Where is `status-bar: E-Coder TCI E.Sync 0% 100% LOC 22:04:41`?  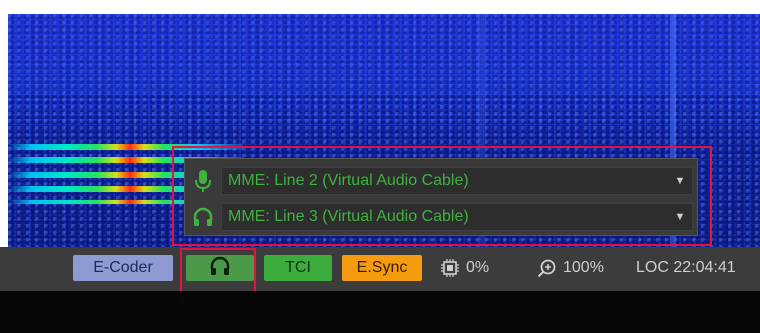 status-bar: E-Coder TCI E.Sync 0% 100% LOC 22:04:41 is located at coordinates (380, 269).